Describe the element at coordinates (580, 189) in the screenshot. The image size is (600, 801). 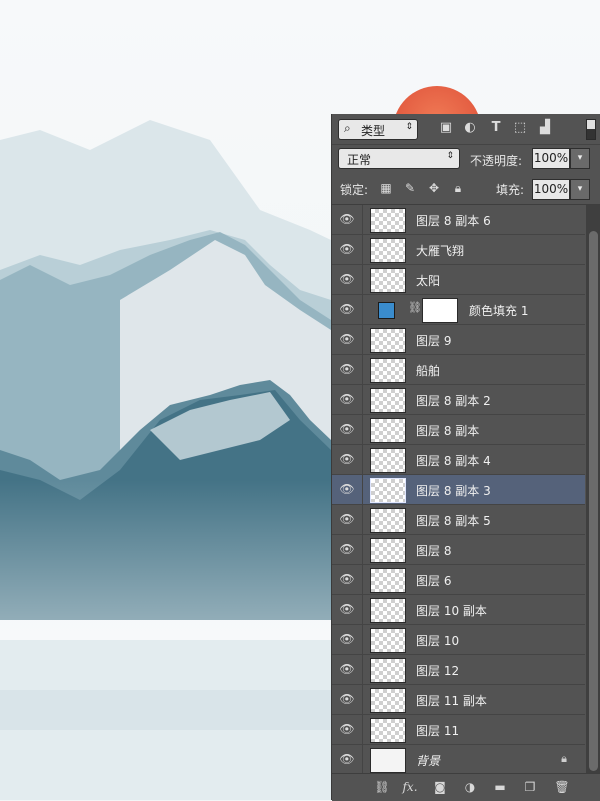
I see `fill-dropdown-button: ▾` at that location.